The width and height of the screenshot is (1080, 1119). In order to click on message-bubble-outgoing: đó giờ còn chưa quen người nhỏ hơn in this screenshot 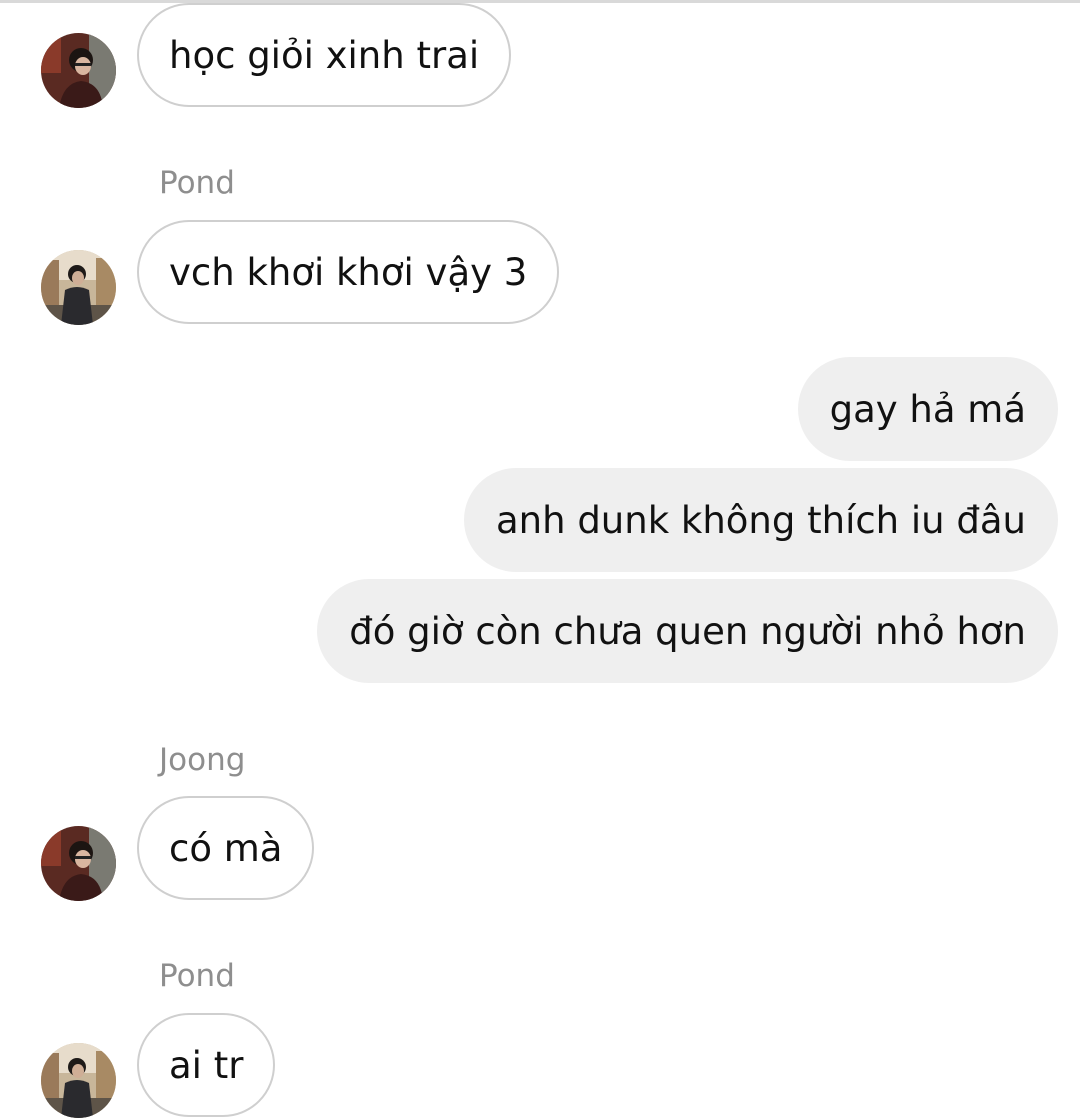, I will do `click(687, 631)`.